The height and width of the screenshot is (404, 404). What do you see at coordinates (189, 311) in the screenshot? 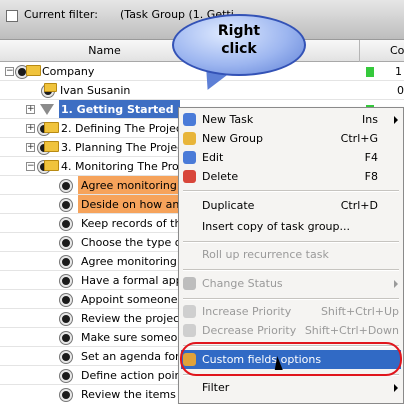
I see `increase-priority-icon` at bounding box center [189, 311].